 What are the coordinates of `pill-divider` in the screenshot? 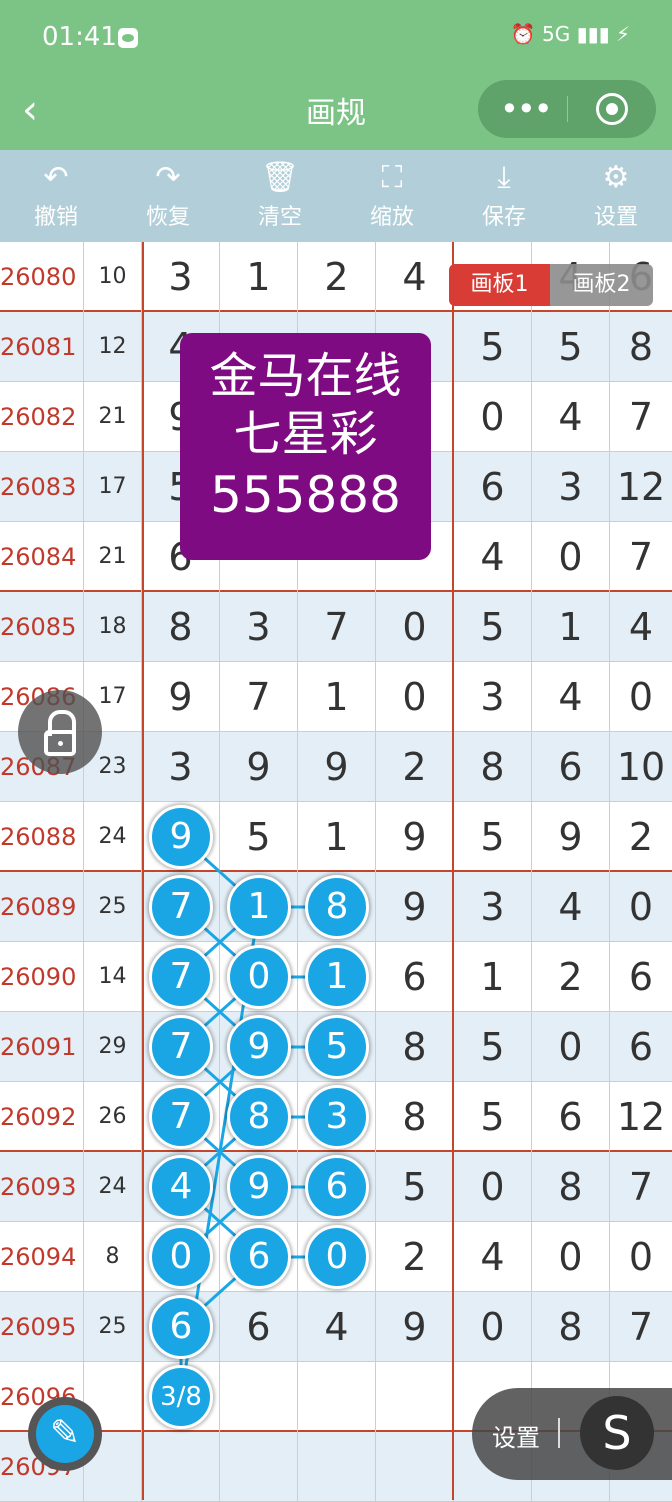 It's located at (559, 1433).